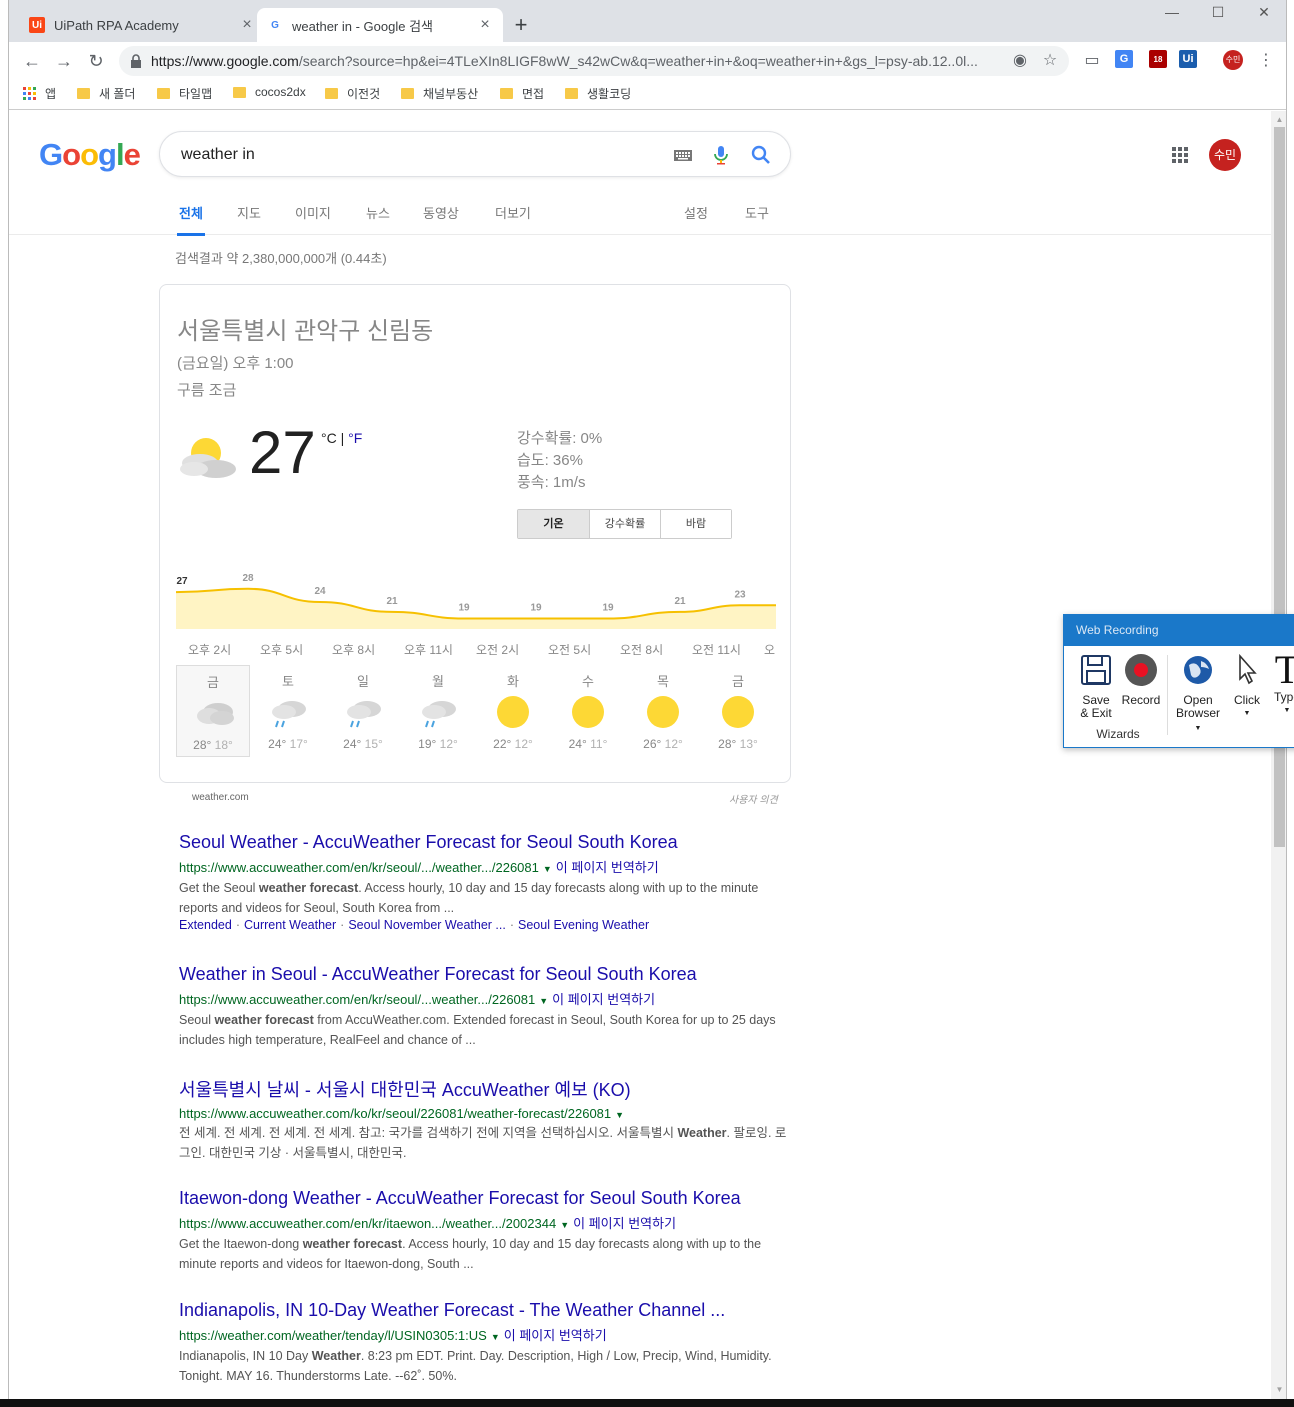 The width and height of the screenshot is (1294, 1407). What do you see at coordinates (721, 155) in the screenshot?
I see `microphone-icon` at bounding box center [721, 155].